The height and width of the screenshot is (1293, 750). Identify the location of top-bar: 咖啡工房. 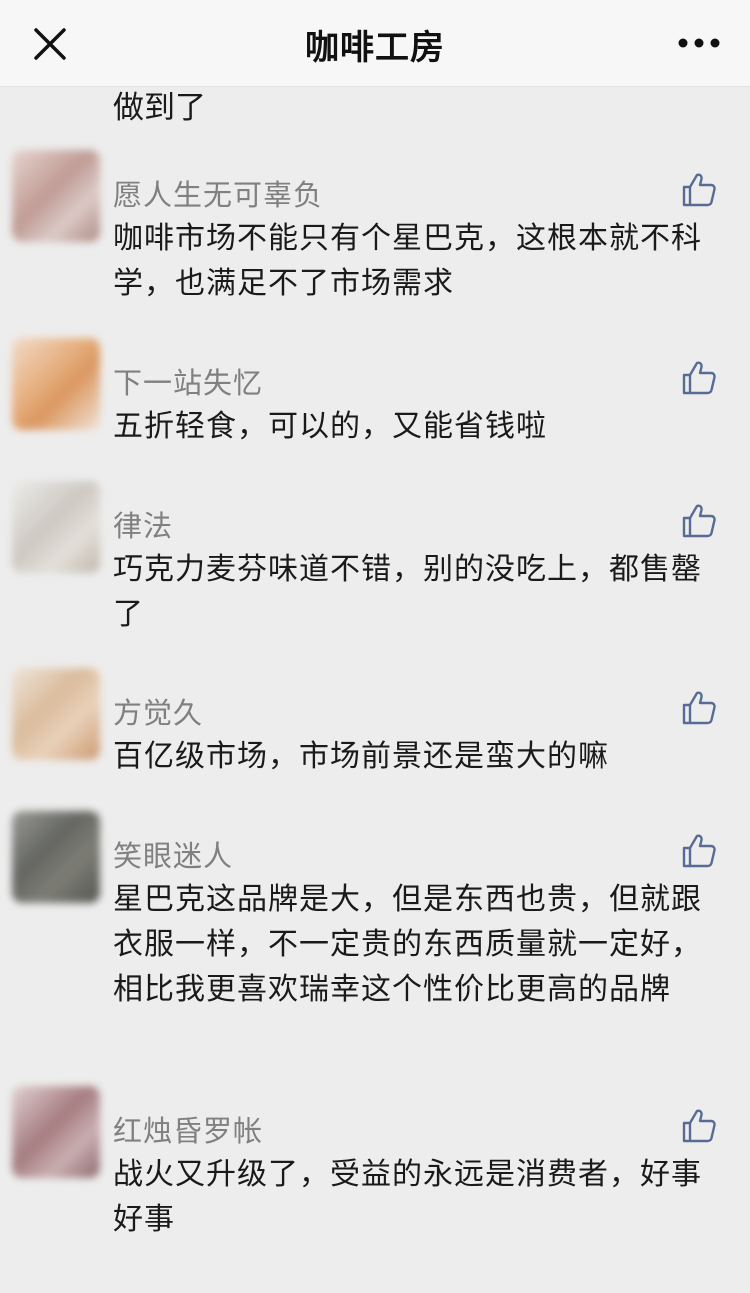
(375, 43).